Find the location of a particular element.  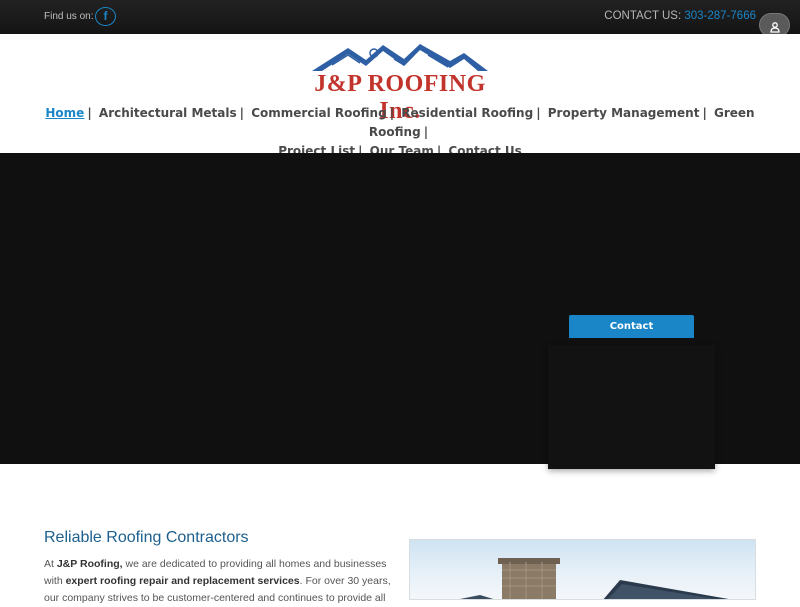

contact-us-label: CONTACT US: is located at coordinates (643, 16).